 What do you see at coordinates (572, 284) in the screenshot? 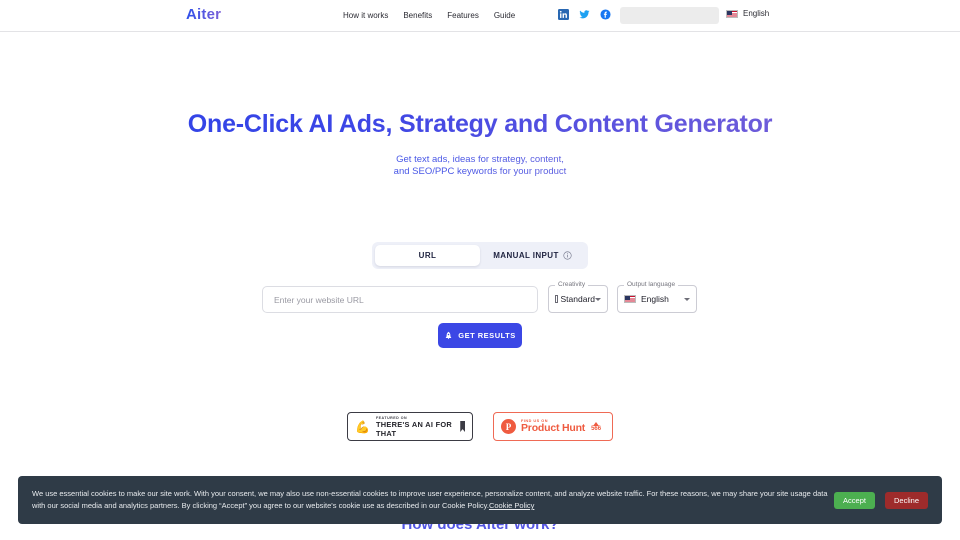
I see `creativity-label: Creativity` at bounding box center [572, 284].